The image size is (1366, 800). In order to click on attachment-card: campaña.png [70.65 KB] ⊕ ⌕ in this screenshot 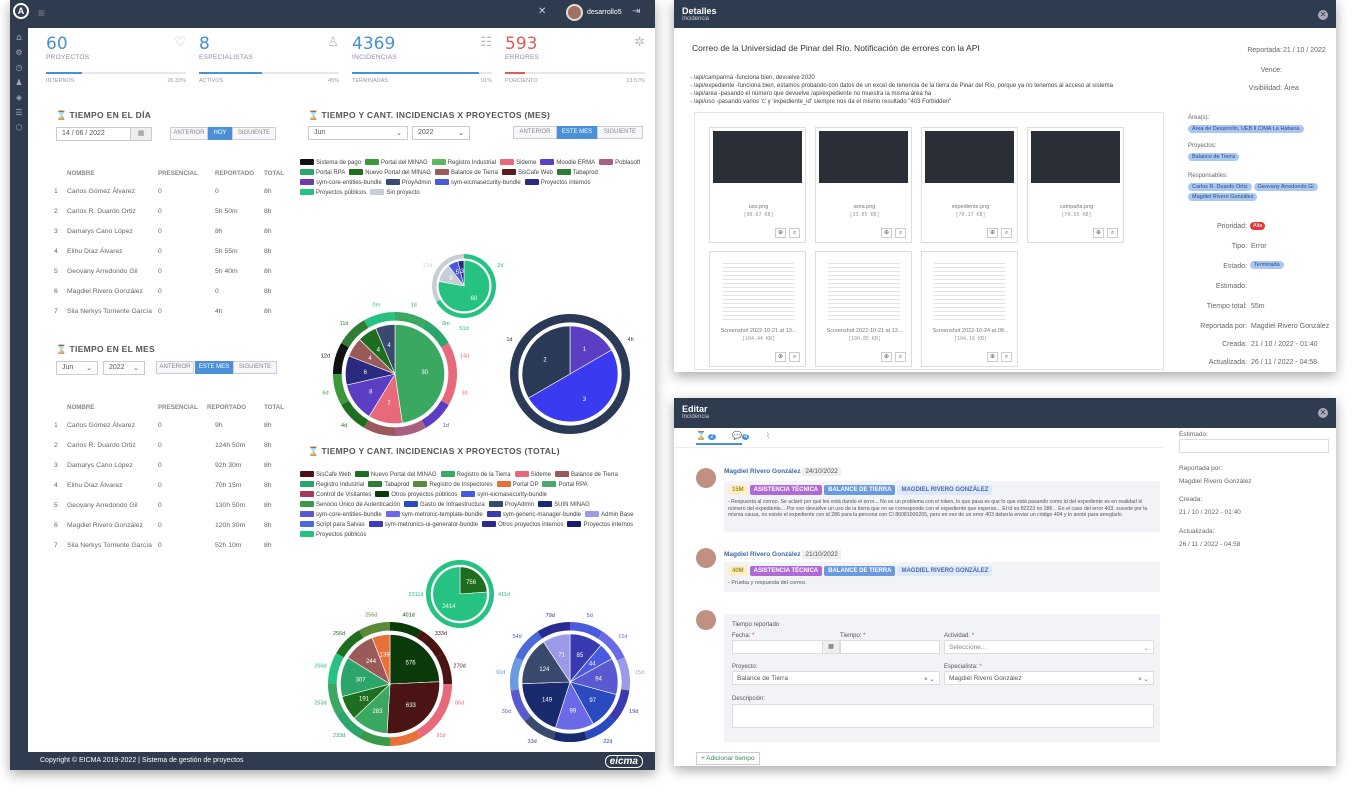, I will do `click(1075, 185)`.